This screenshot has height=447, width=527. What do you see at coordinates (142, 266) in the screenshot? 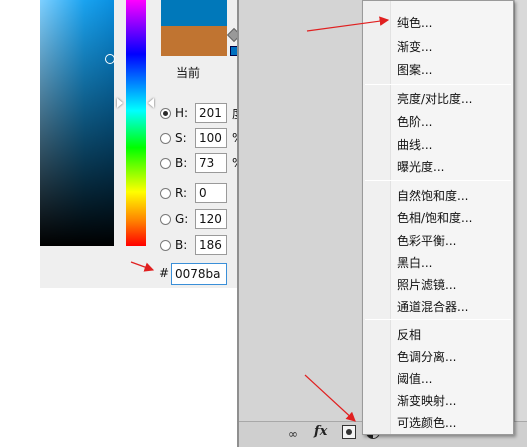
I see `arrow-to-hex-field` at bounding box center [142, 266].